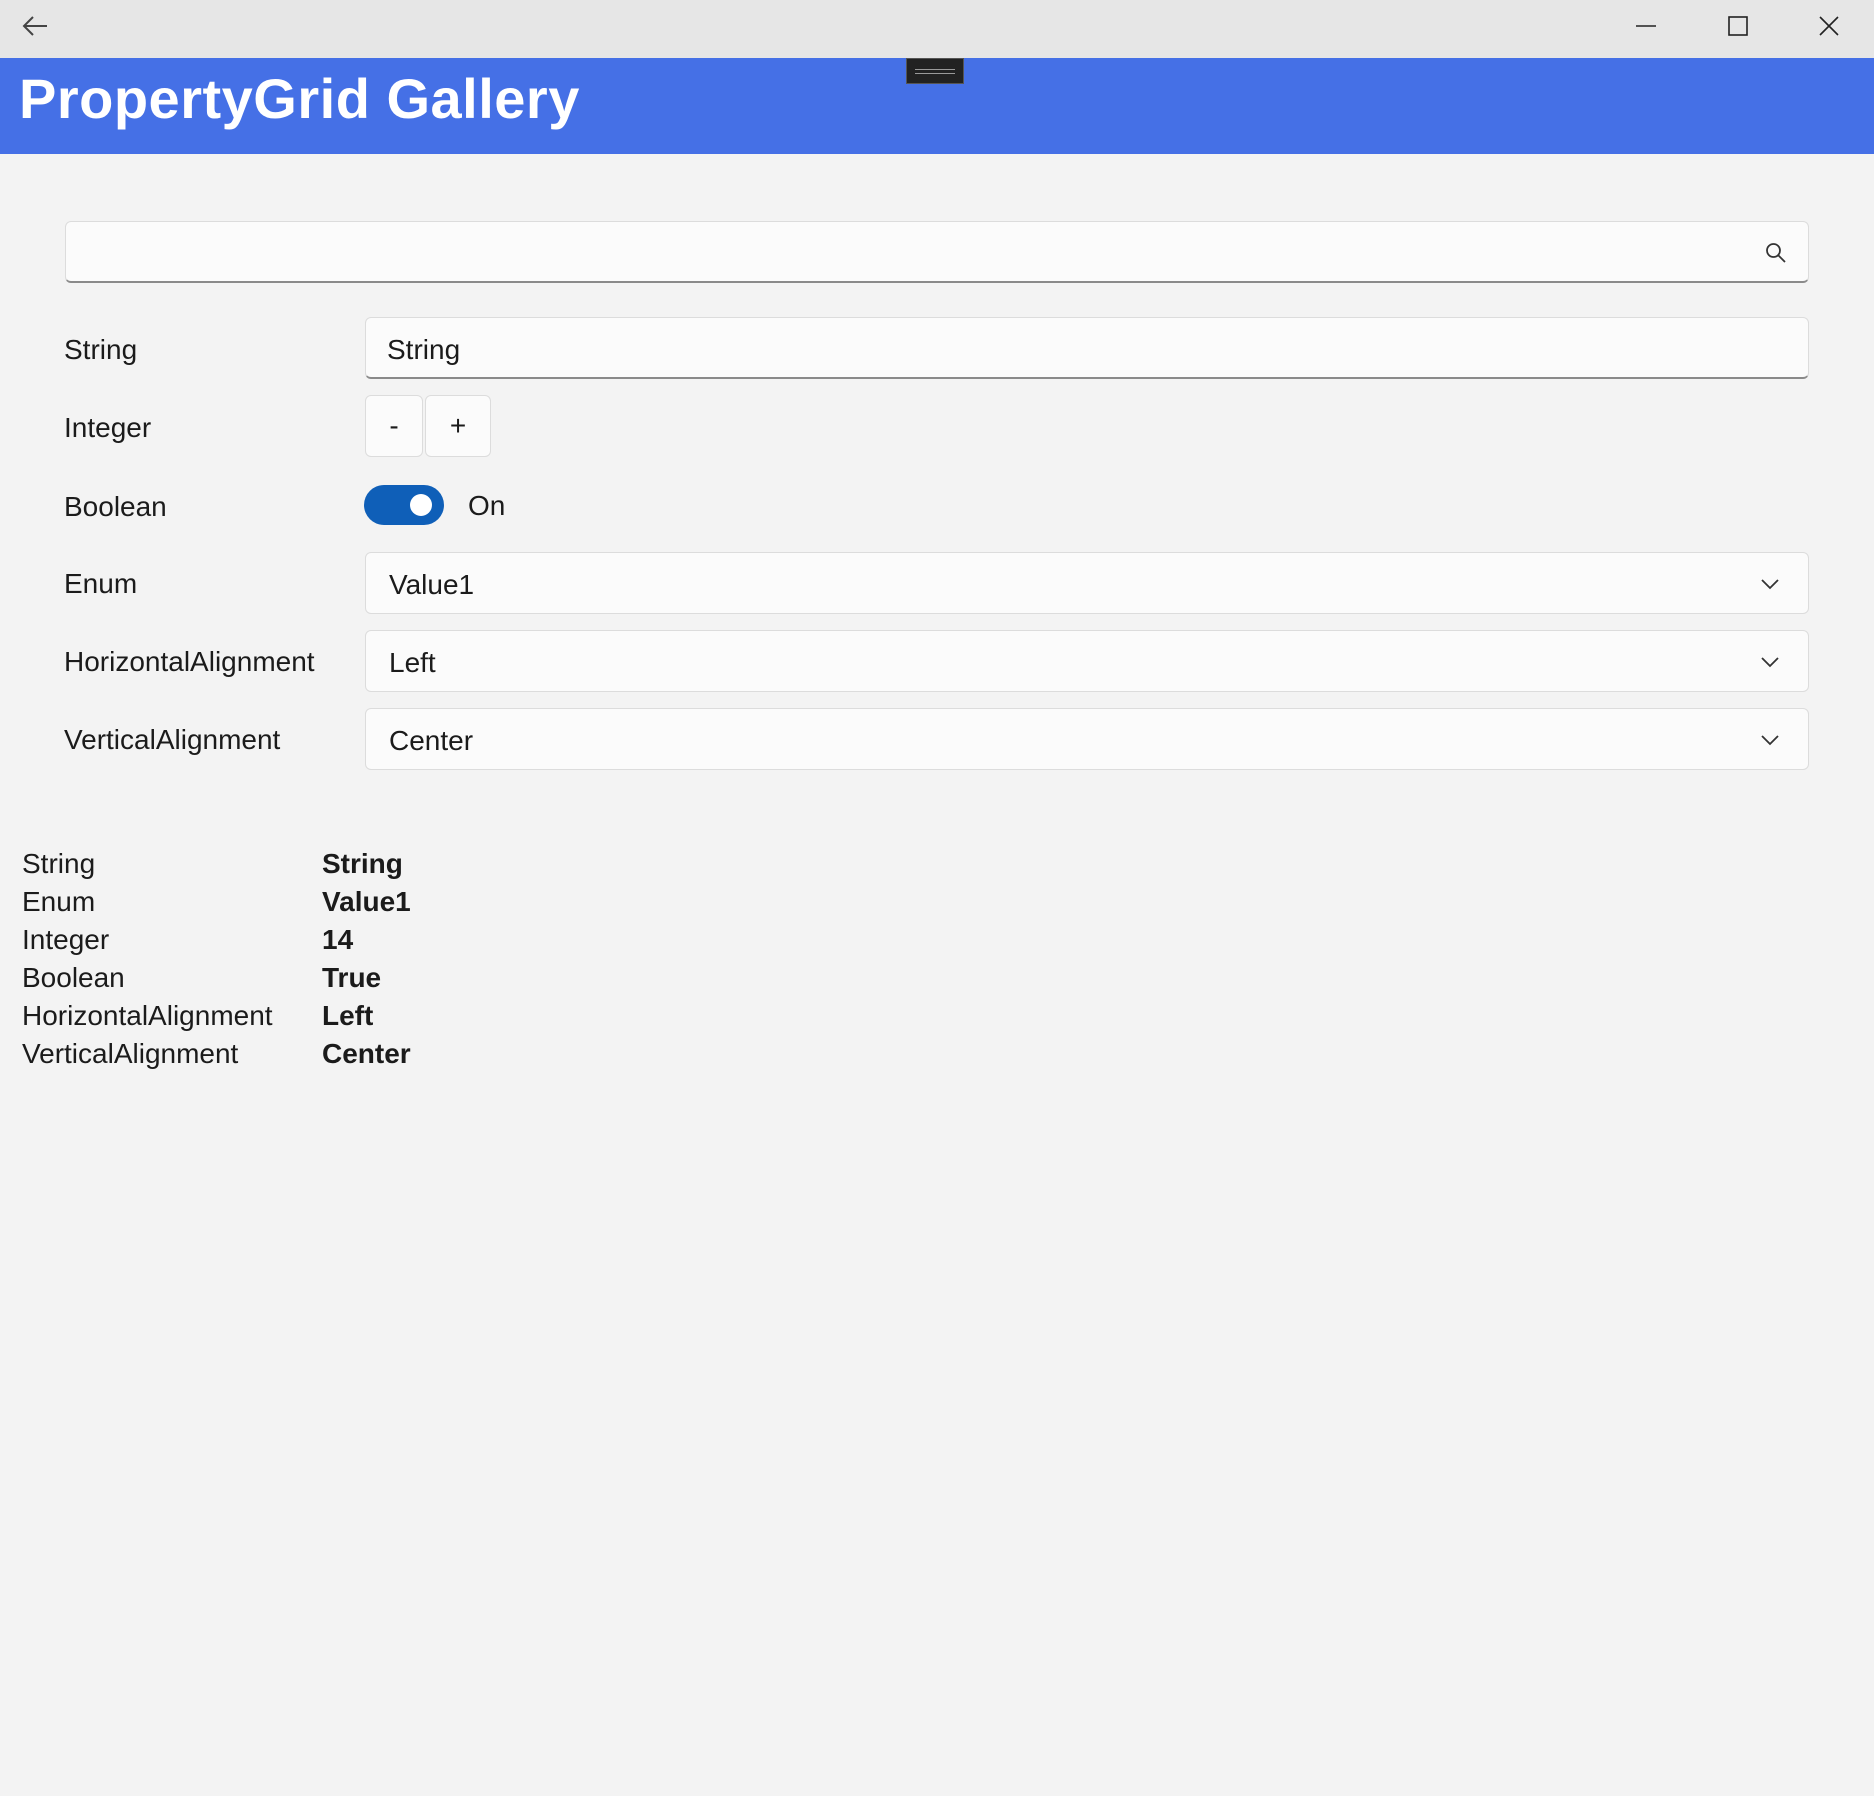  What do you see at coordinates (1087, 348) in the screenshot?
I see `string-field: String` at bounding box center [1087, 348].